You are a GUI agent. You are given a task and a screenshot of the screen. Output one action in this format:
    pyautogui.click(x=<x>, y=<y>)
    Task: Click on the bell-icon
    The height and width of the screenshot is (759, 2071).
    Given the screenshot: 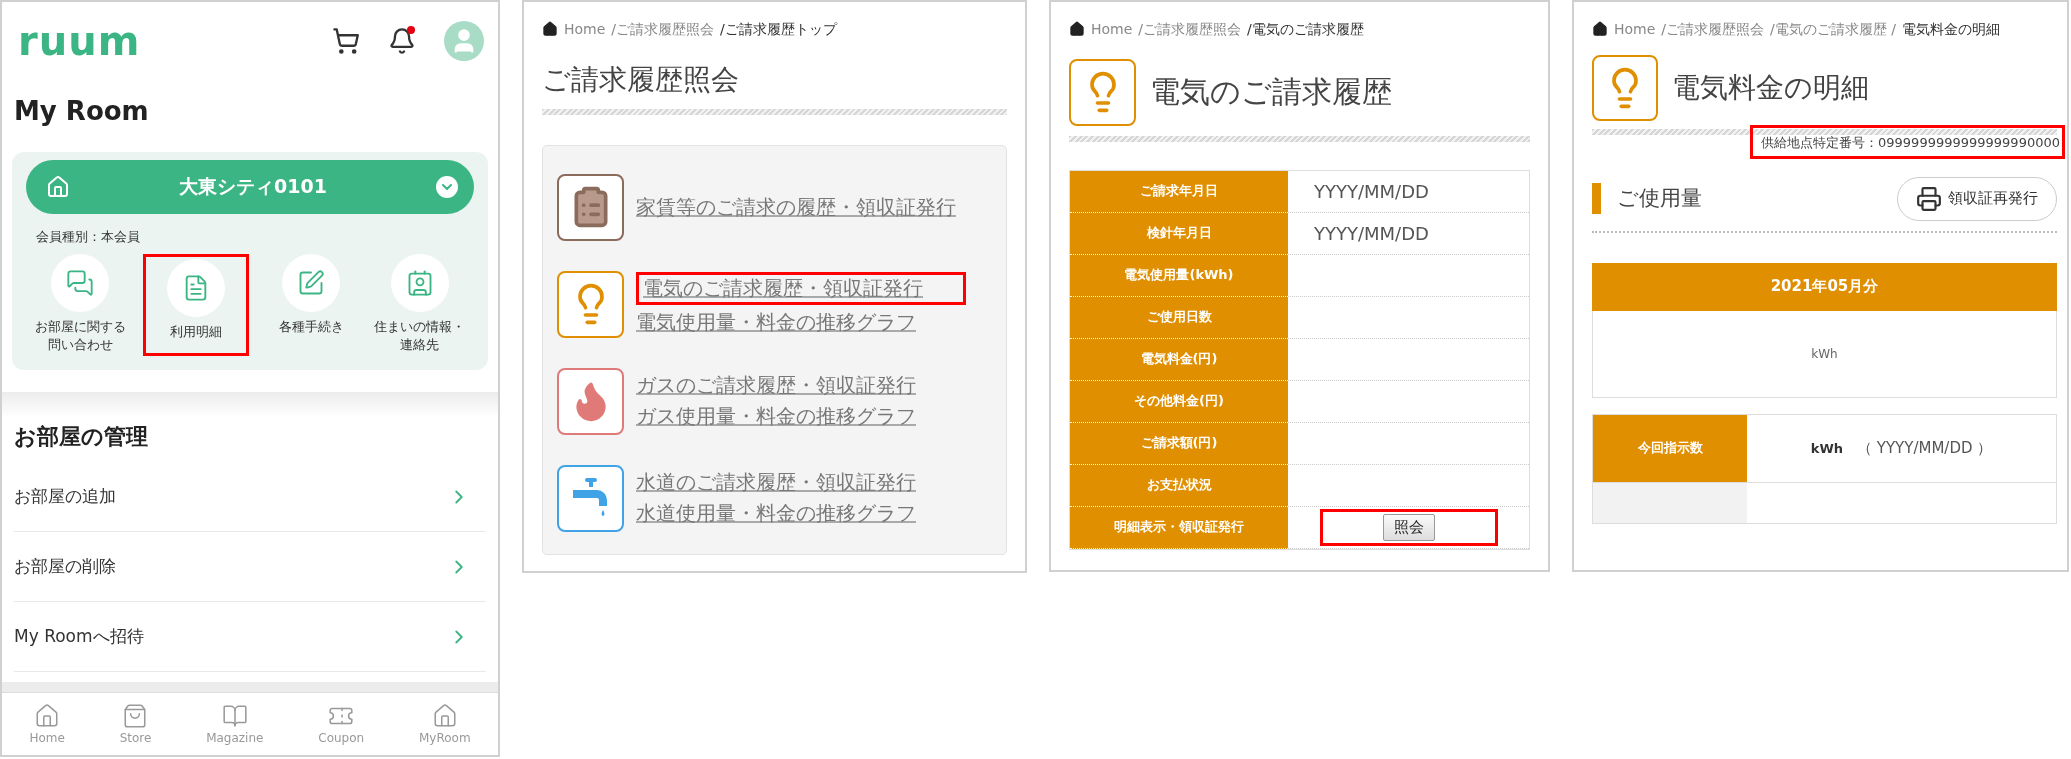 What is the action you would take?
    pyautogui.click(x=402, y=41)
    